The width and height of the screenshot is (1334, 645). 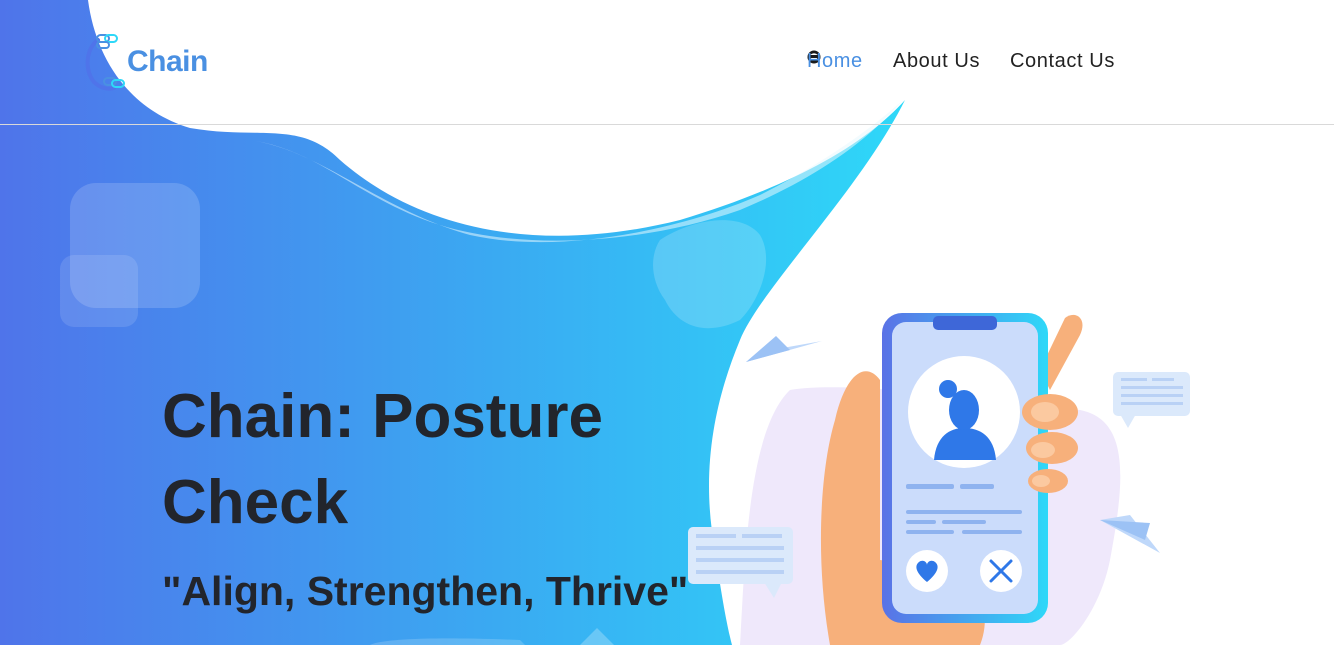 What do you see at coordinates (936, 61) in the screenshot?
I see `nav-link-about-us: About Us` at bounding box center [936, 61].